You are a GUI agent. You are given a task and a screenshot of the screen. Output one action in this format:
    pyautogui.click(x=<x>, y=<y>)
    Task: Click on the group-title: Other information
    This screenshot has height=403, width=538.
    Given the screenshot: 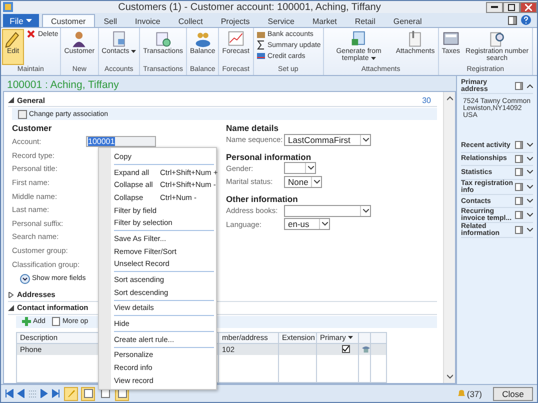 What is the action you would take?
    pyautogui.click(x=262, y=199)
    